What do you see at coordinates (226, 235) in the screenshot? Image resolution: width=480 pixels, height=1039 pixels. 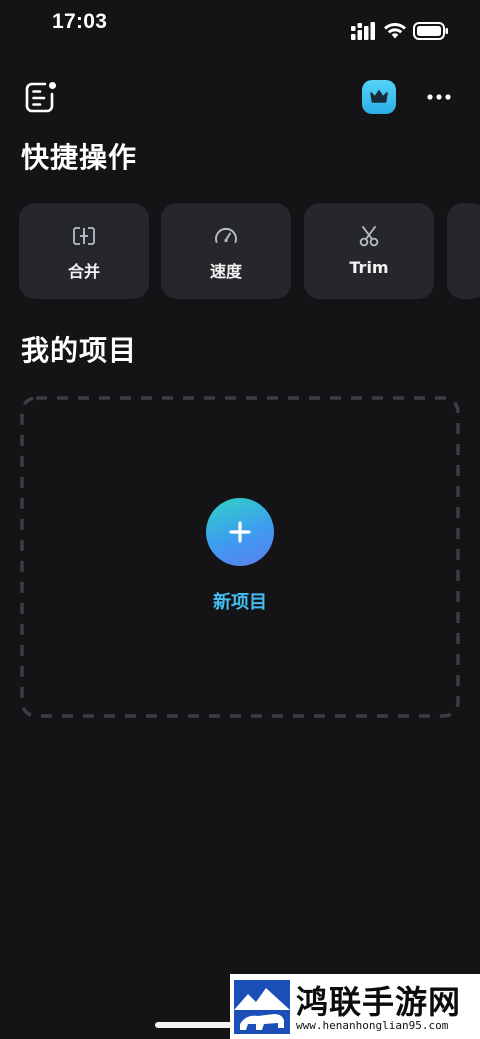 I see `speed-gauge-icon` at bounding box center [226, 235].